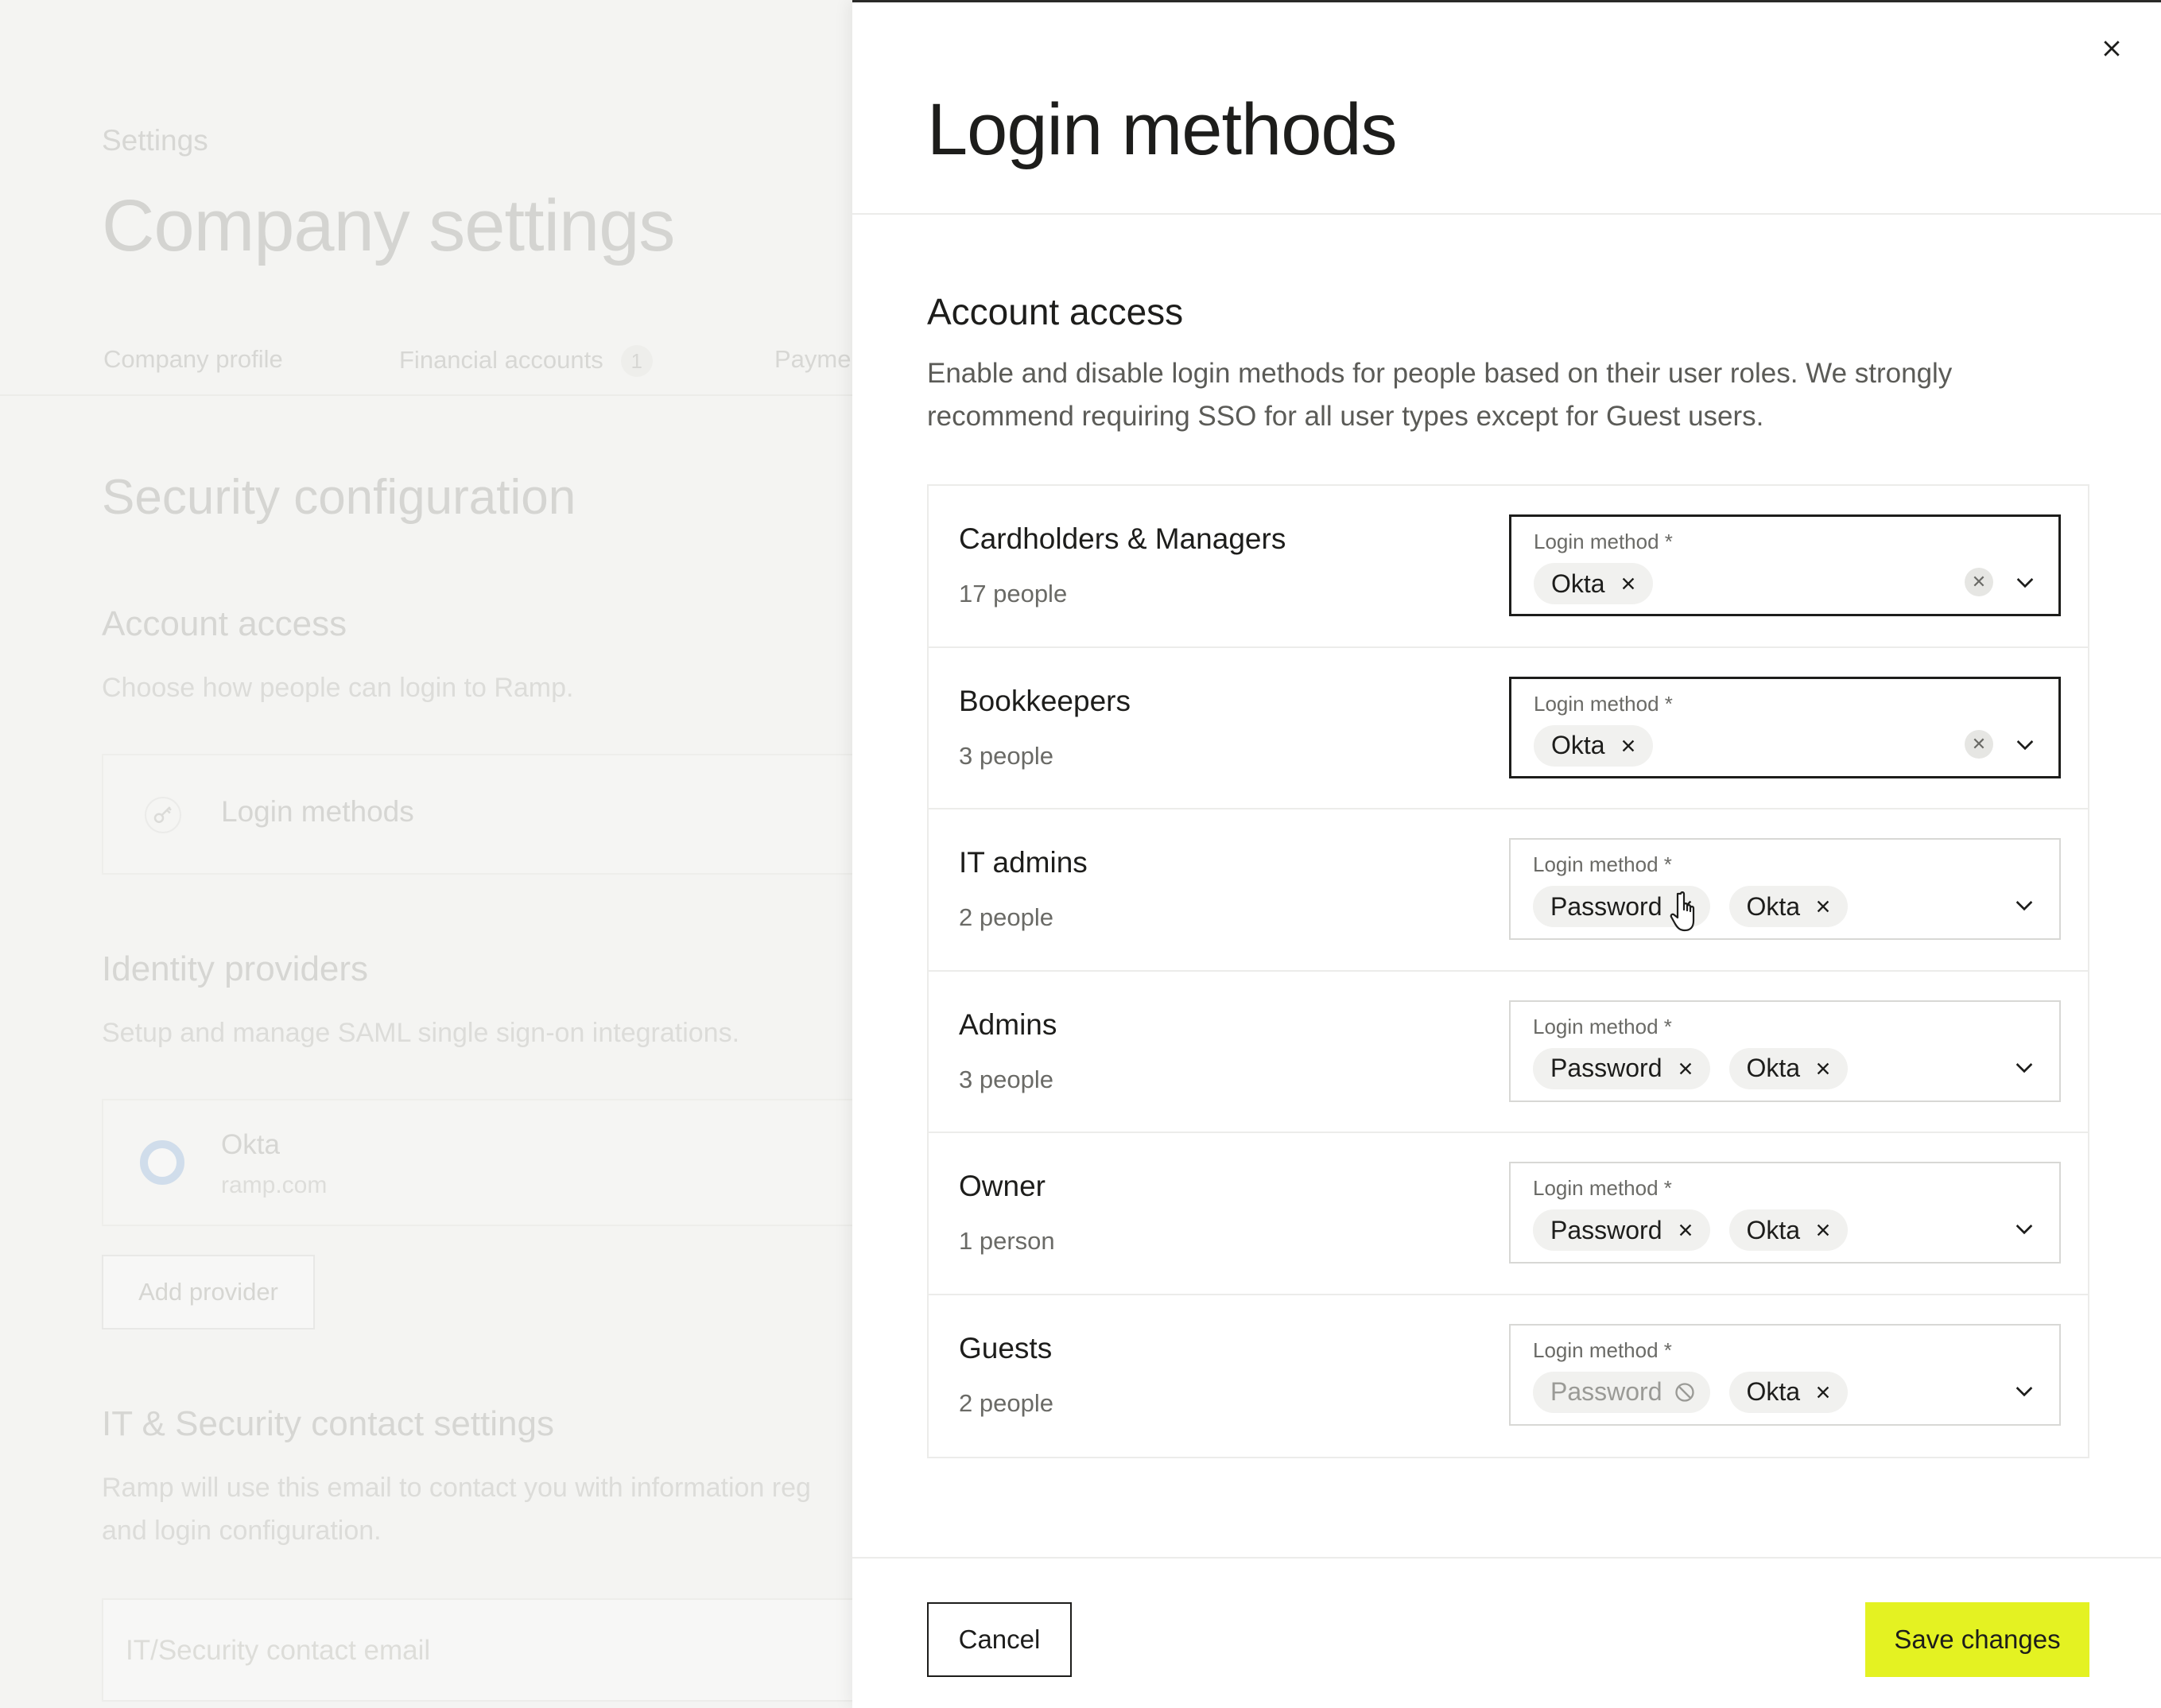 Image resolution: width=2161 pixels, height=1708 pixels. Describe the element at coordinates (999, 1640) in the screenshot. I see `cancel-button: Cancel` at that location.